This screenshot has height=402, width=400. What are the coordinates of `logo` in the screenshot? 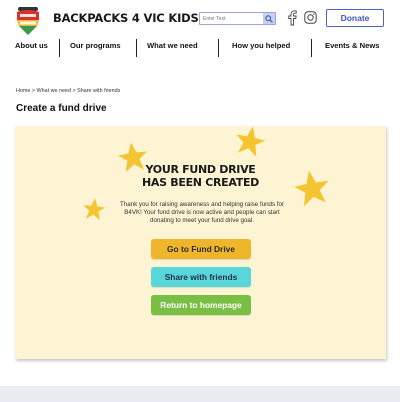 It's located at (28, 21).